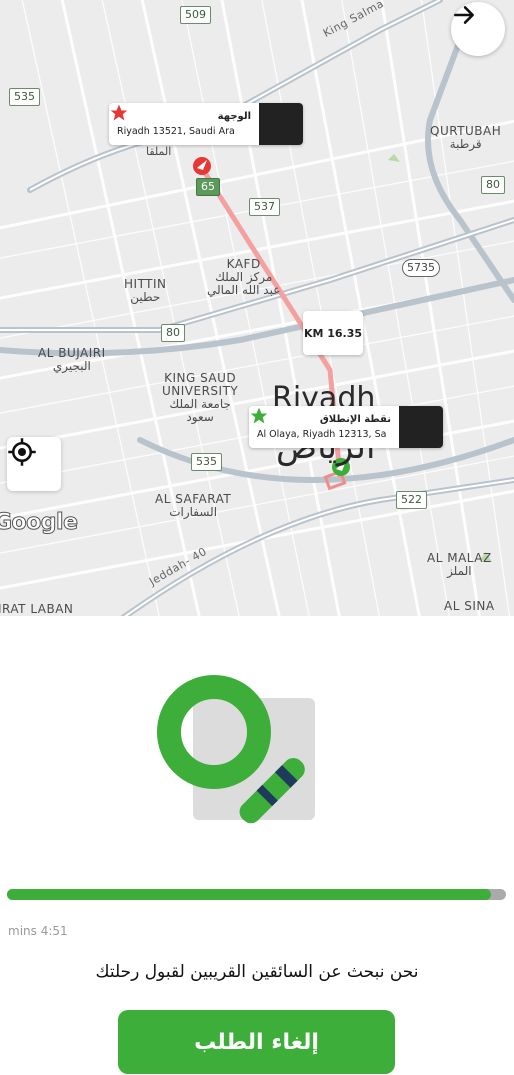  I want to click on my-location-button, so click(34, 464).